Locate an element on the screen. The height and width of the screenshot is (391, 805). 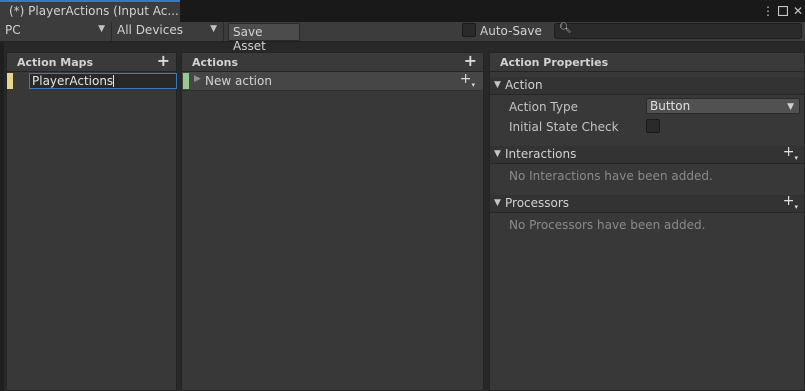
action-color-bar is located at coordinates (186, 81).